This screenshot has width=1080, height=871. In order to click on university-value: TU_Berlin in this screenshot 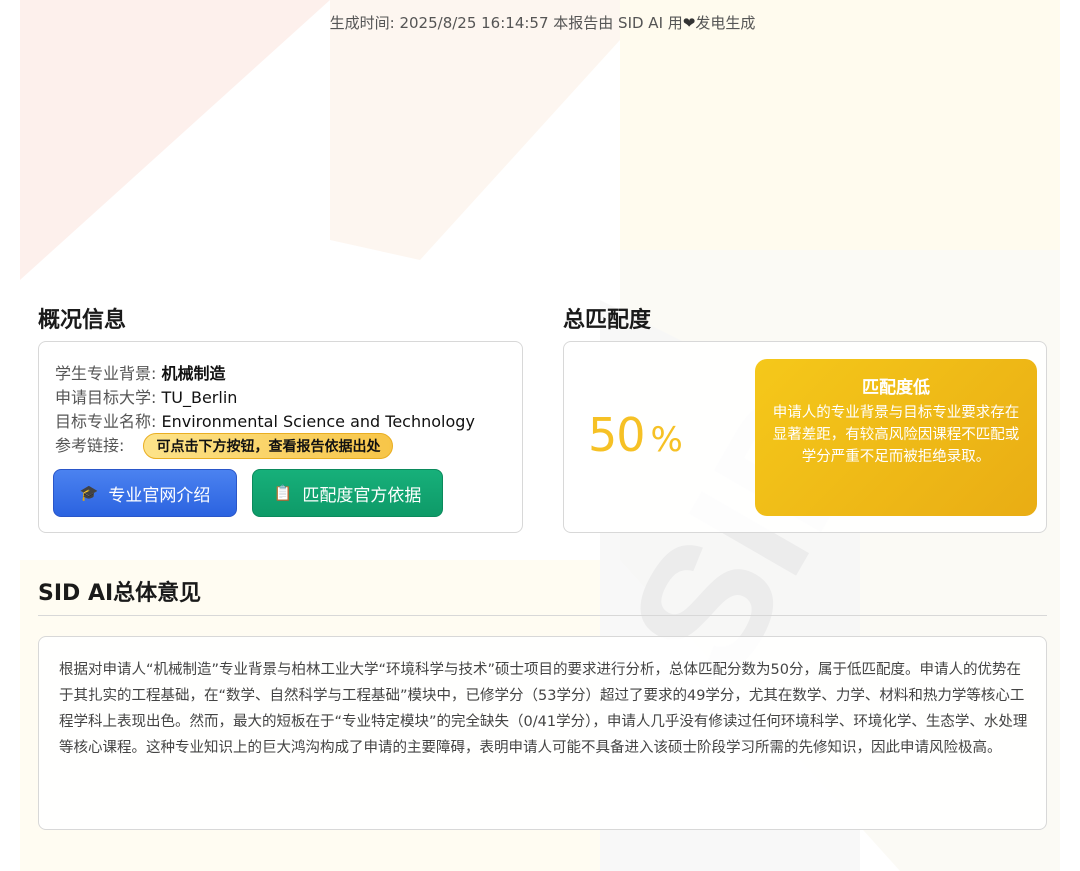, I will do `click(199, 397)`.